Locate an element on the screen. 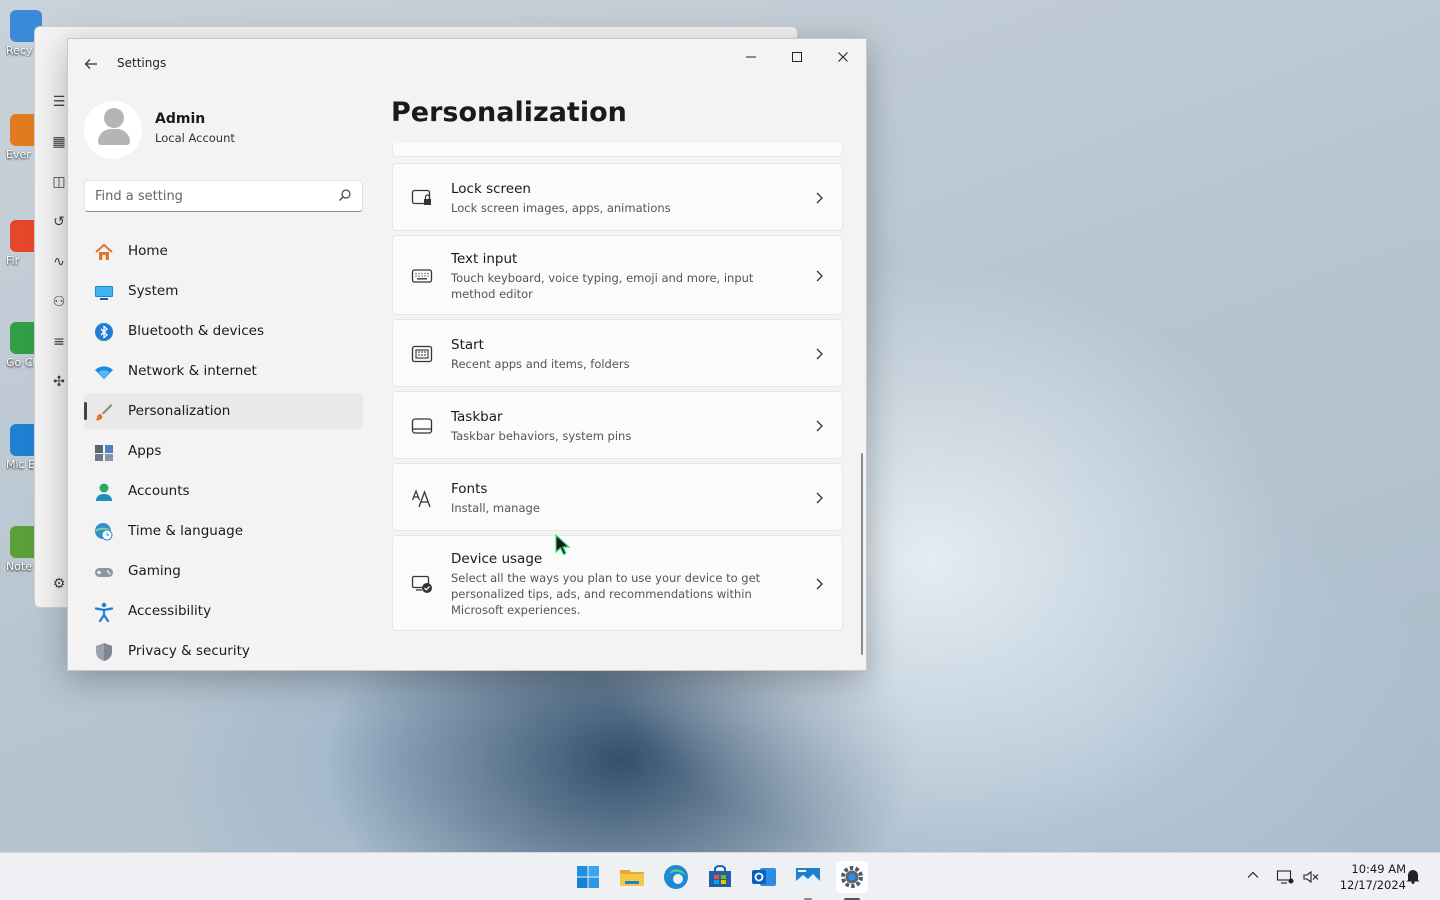 Image resolution: width=1440 pixels, height=900 pixels. shield-icon is located at coordinates (104, 652).